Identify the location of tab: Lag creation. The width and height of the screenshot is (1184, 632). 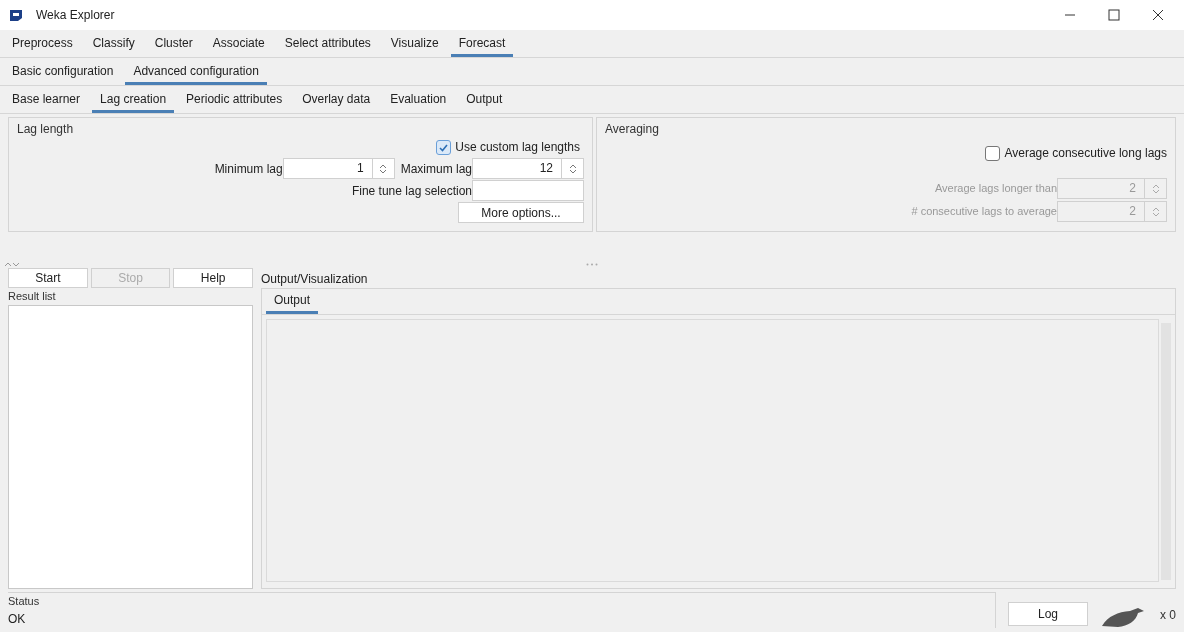
(133, 100).